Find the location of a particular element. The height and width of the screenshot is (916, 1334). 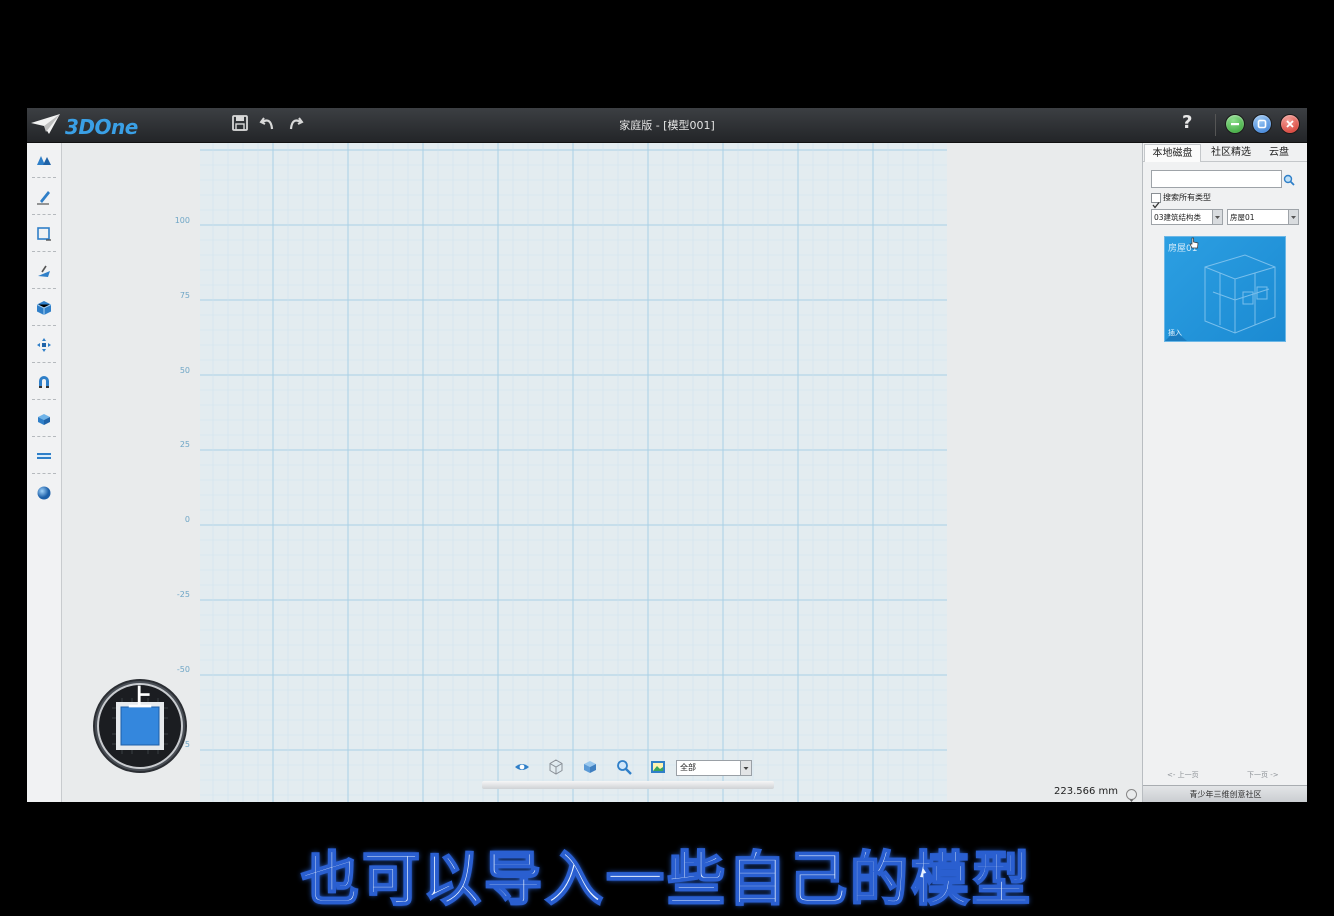

sketch-draw-icon is located at coordinates (43, 198).